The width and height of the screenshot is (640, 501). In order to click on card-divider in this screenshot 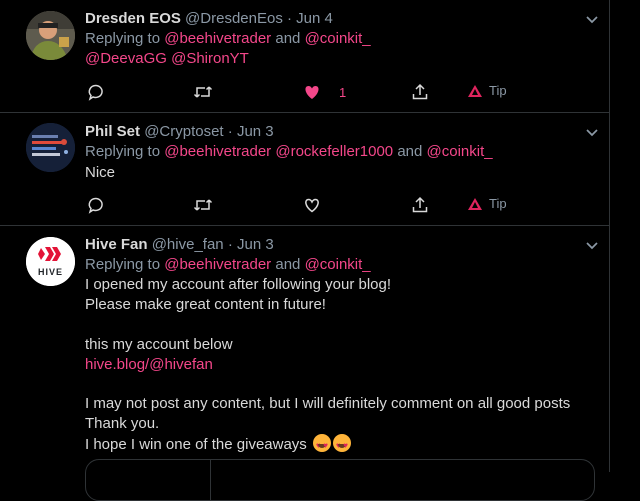, I will do `click(210, 480)`.